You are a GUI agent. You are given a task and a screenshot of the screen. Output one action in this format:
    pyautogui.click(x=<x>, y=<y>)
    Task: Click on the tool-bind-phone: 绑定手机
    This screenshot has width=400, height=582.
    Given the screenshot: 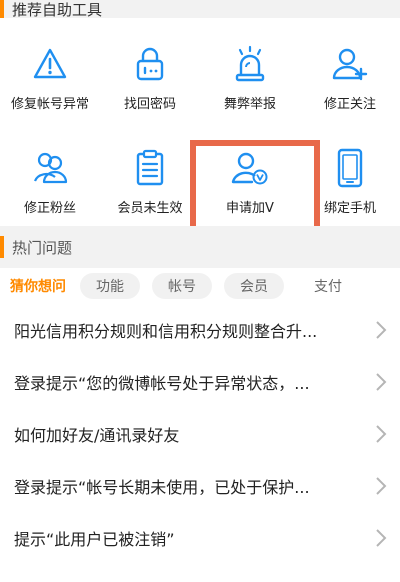 What is the action you would take?
    pyautogui.click(x=350, y=174)
    